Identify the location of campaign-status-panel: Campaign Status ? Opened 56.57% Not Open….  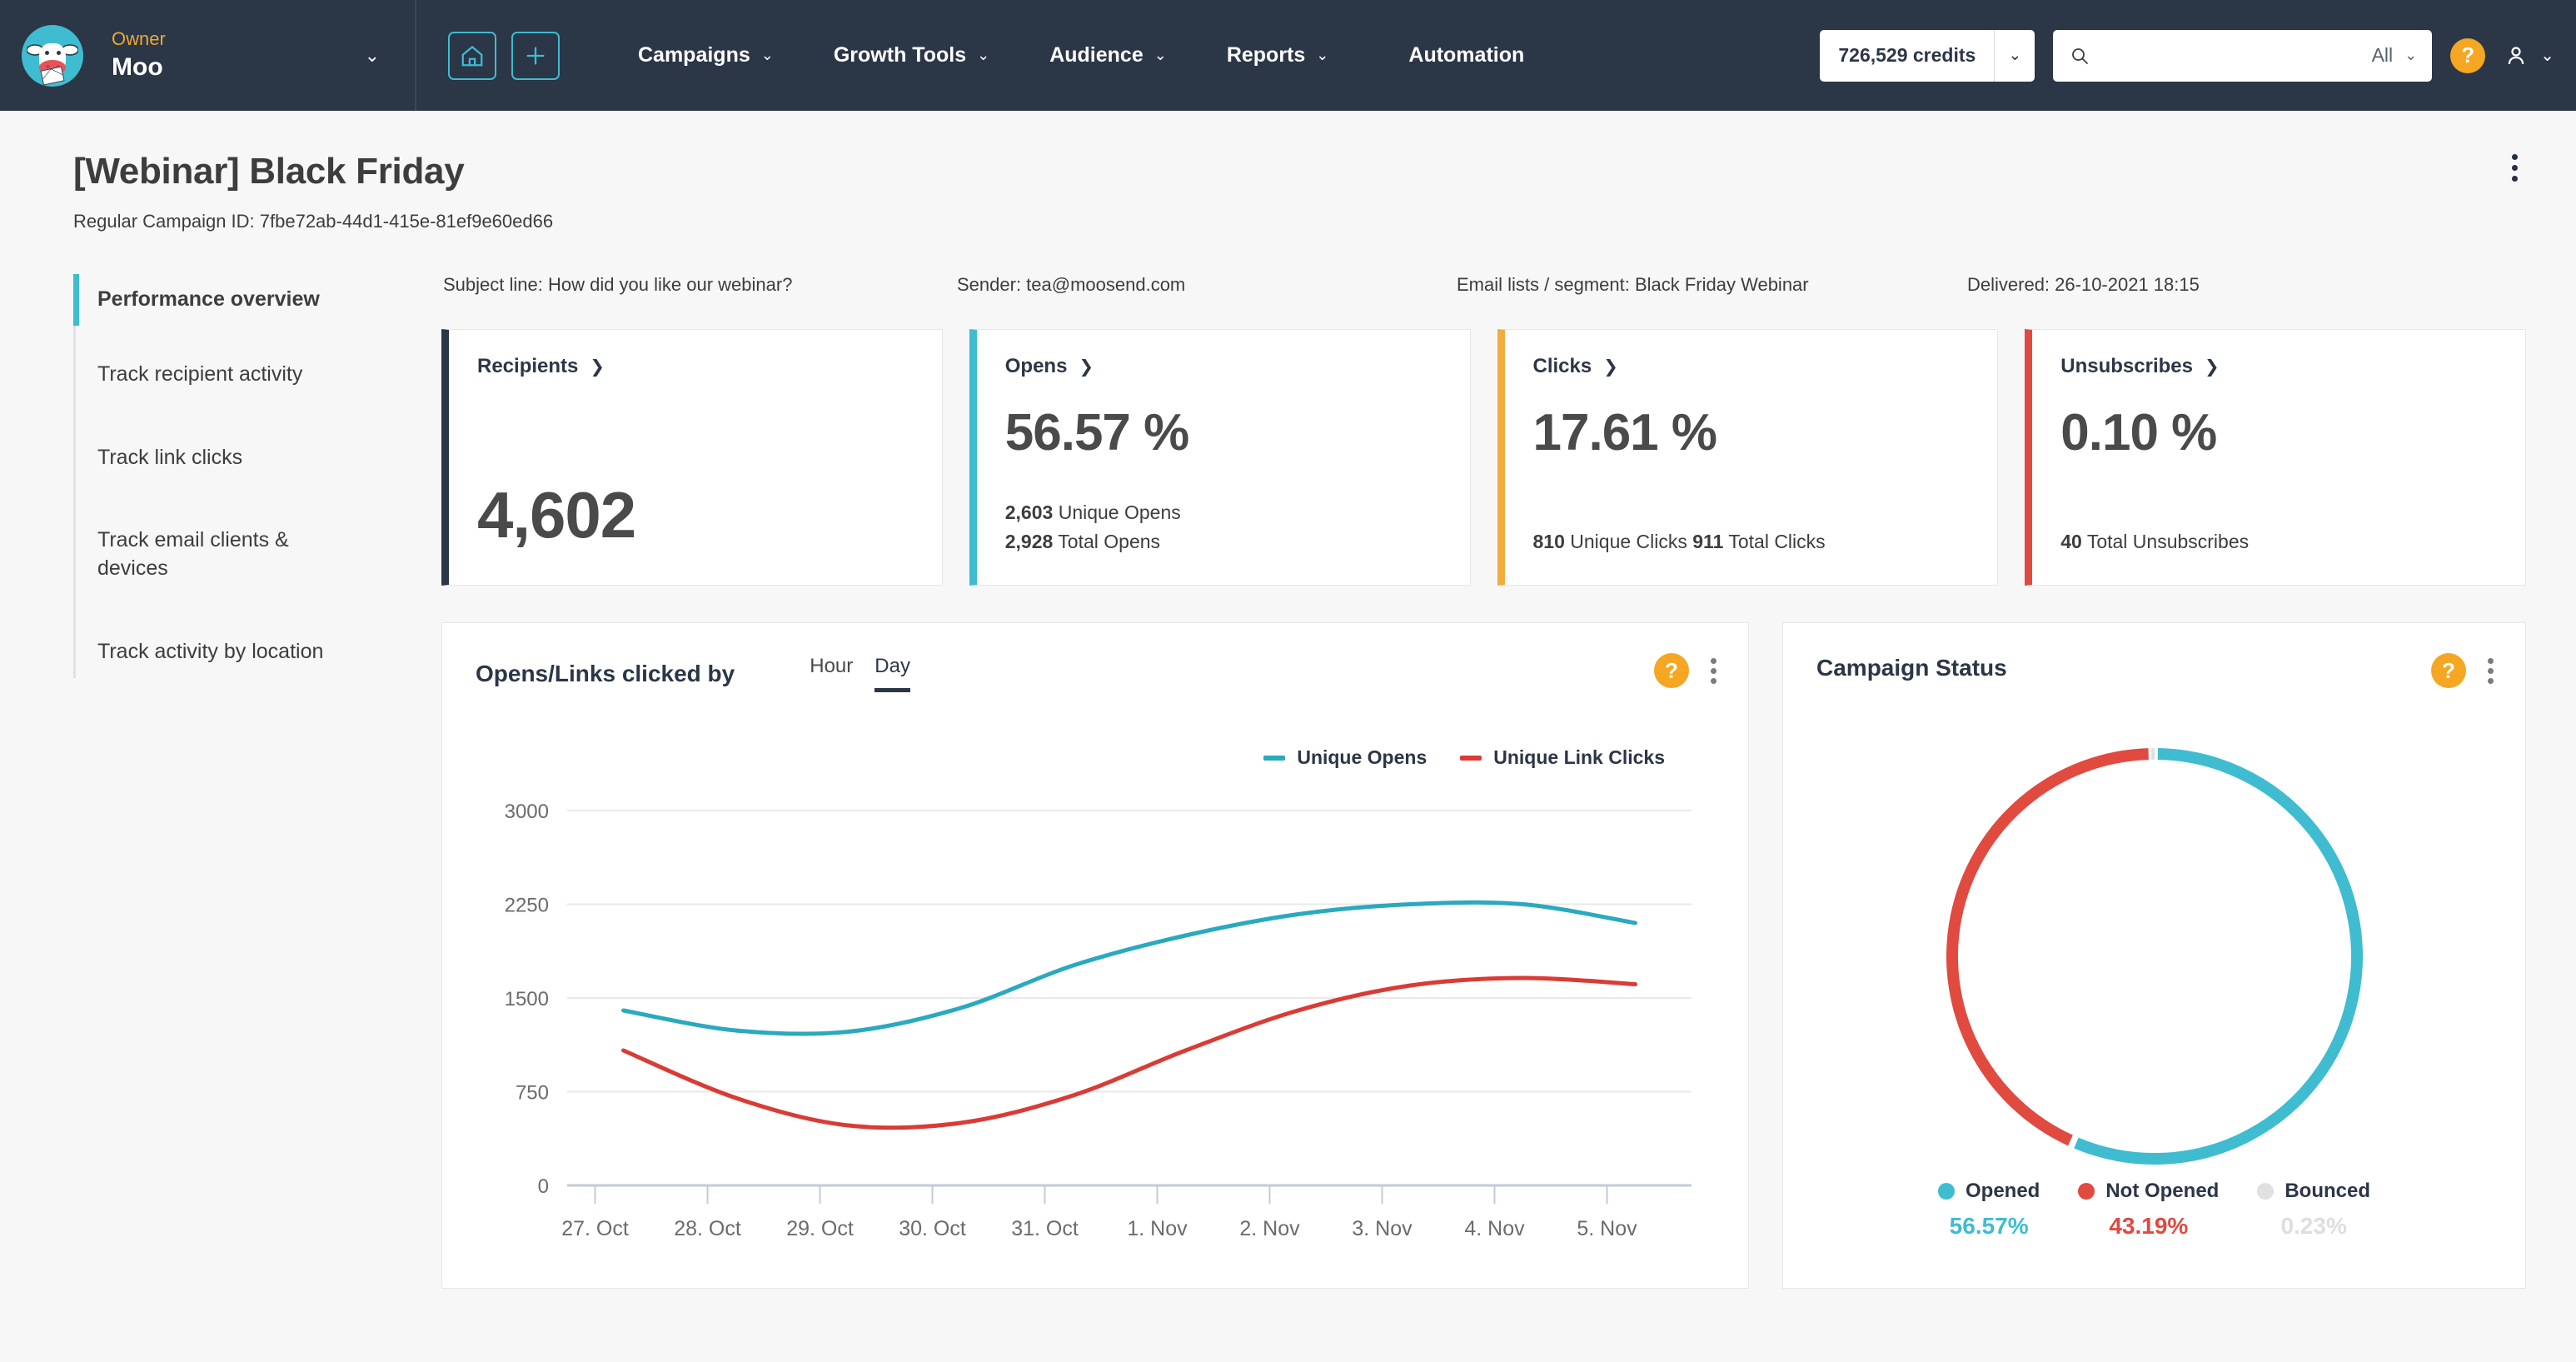
(2154, 955).